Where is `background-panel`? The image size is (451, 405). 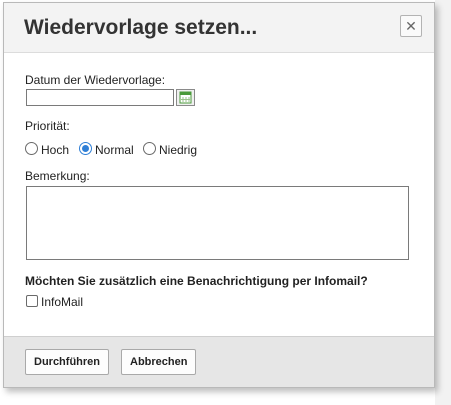 background-panel is located at coordinates (443, 202).